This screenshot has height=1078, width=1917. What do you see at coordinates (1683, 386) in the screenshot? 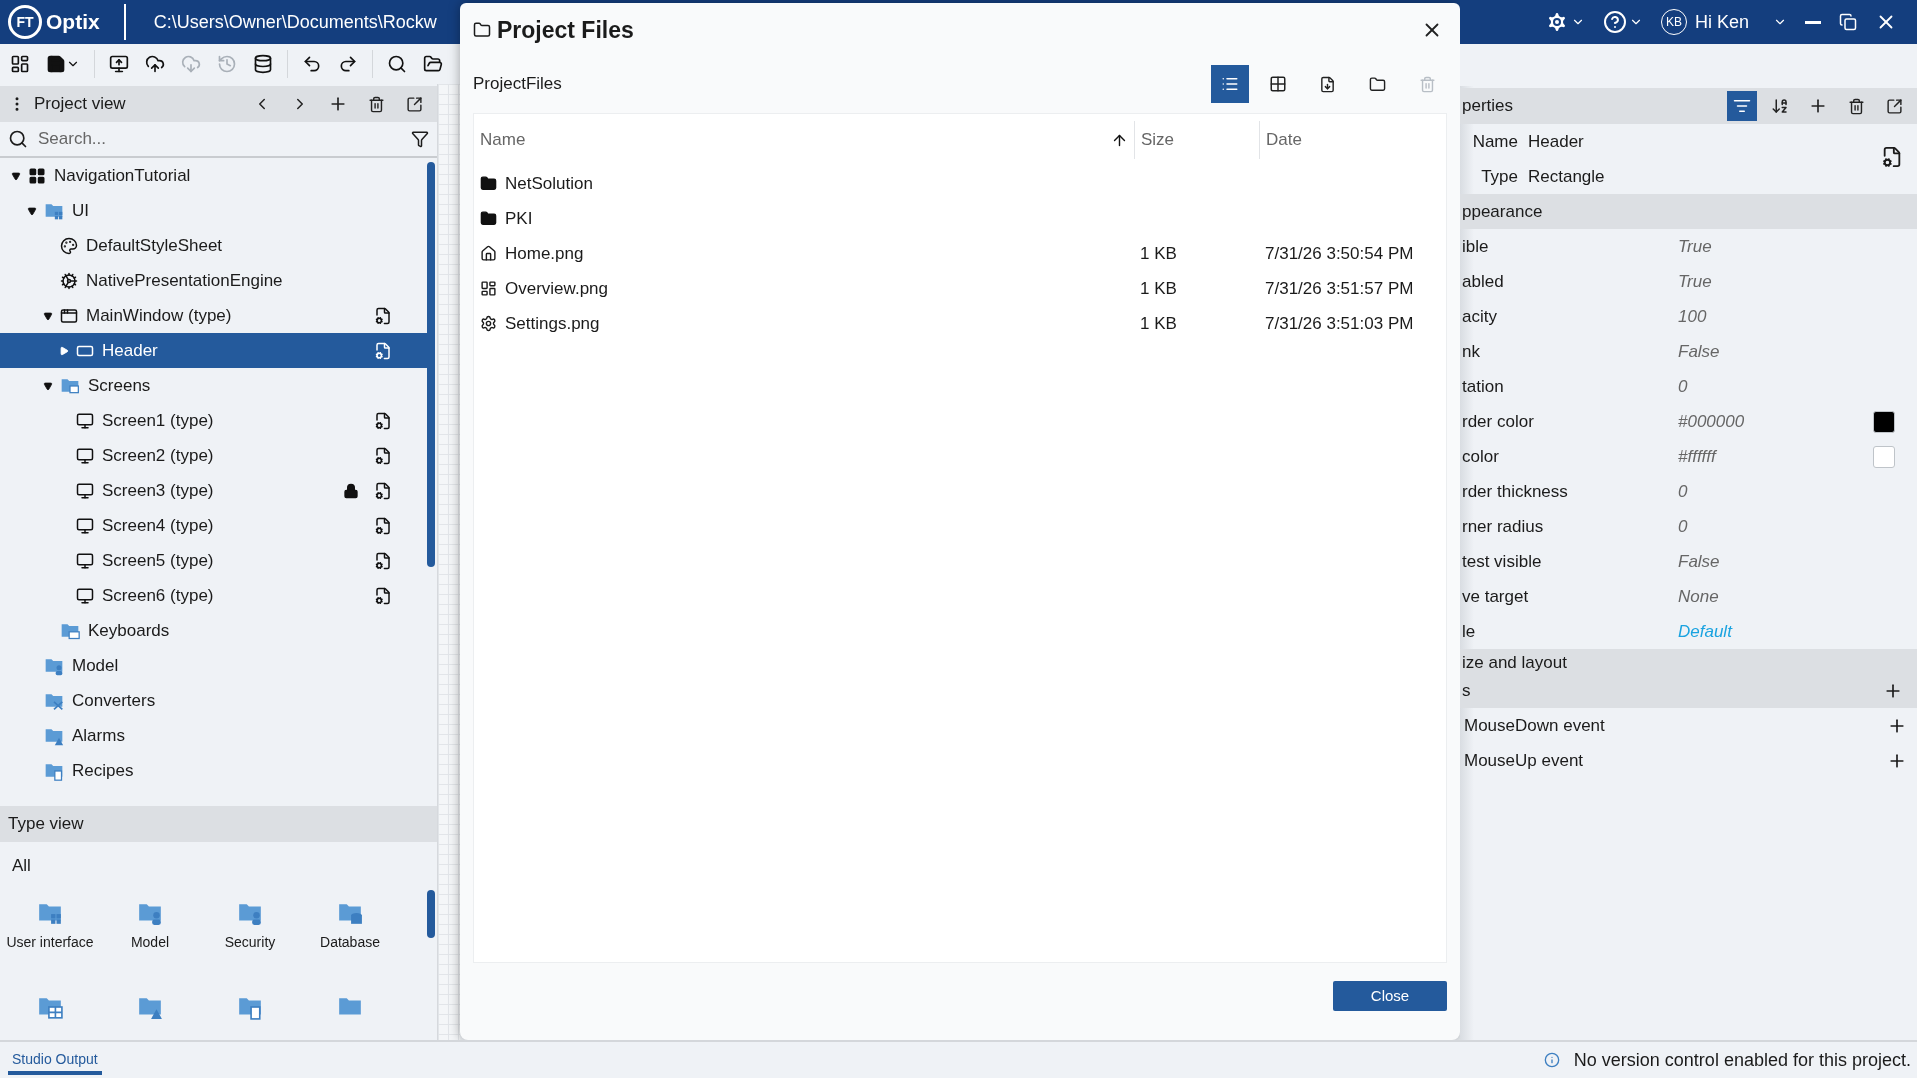
I see `property-value: 0` at bounding box center [1683, 386].